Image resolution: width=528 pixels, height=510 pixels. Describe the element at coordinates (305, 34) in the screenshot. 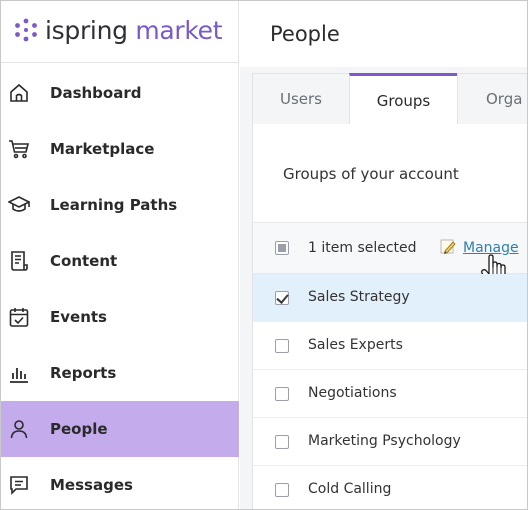

I see `page-title: People` at that location.